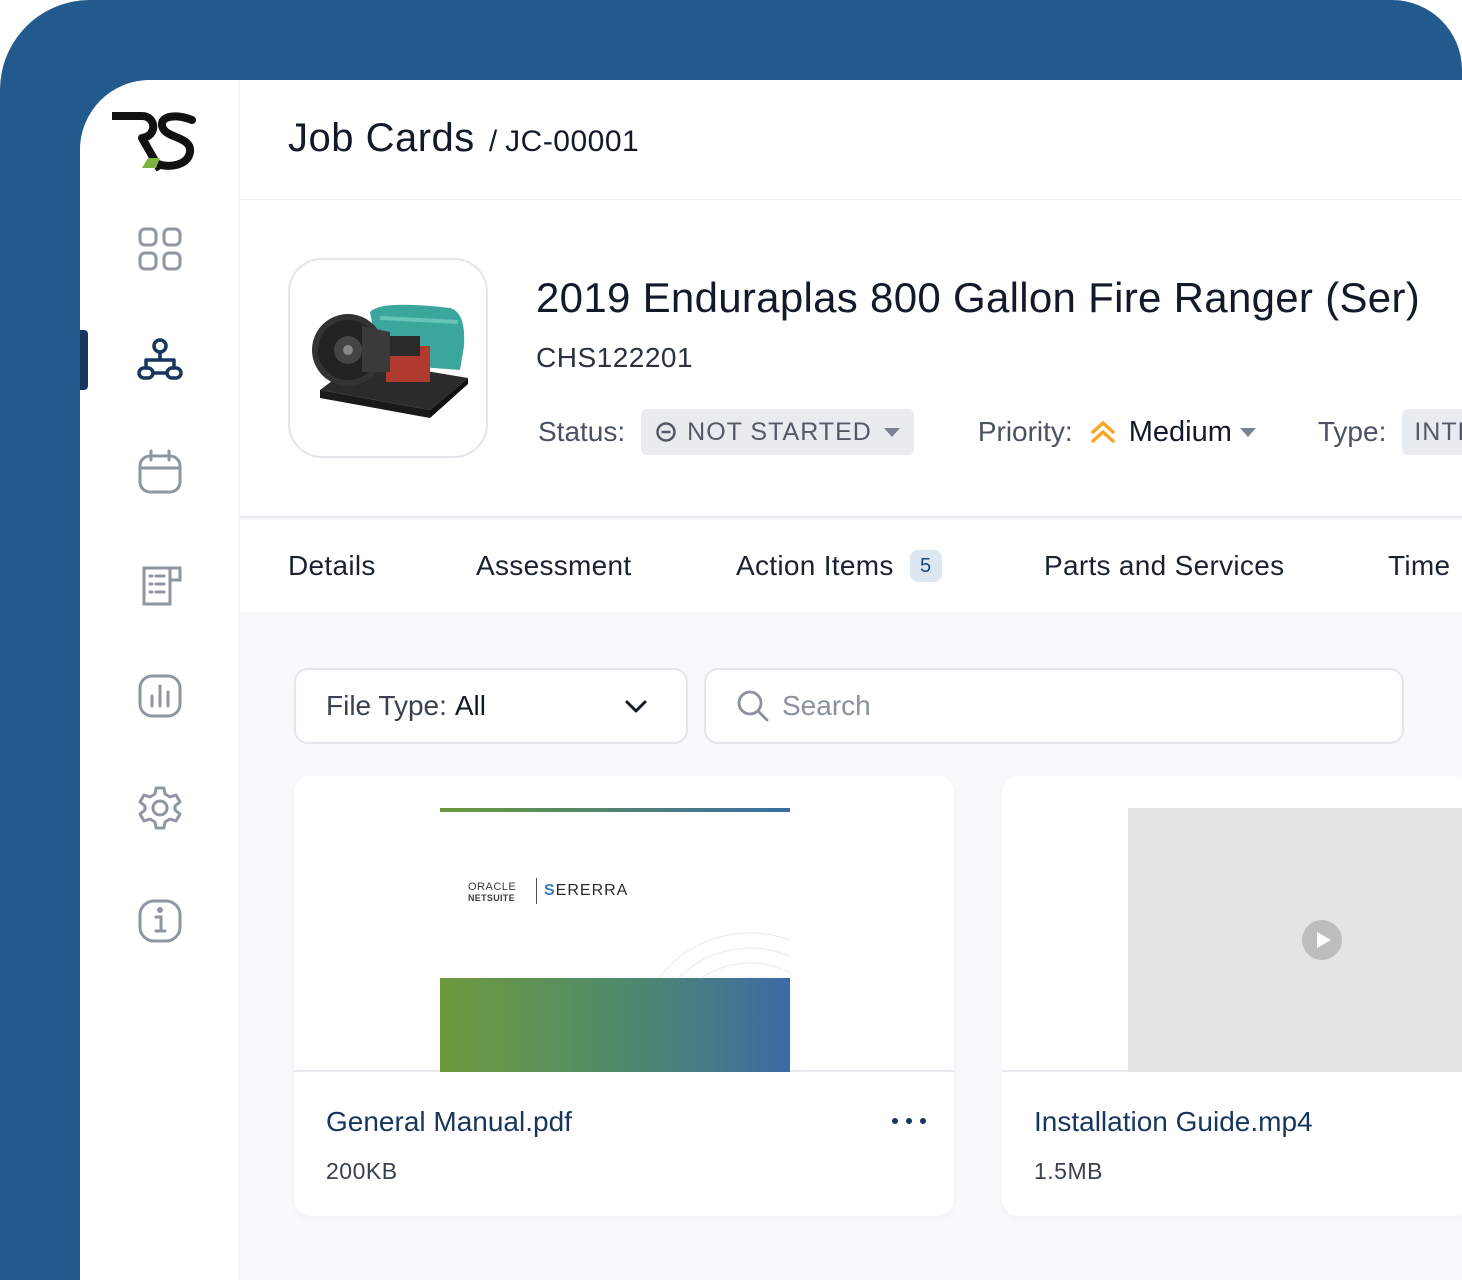  I want to click on nav-dashboard, so click(160, 249).